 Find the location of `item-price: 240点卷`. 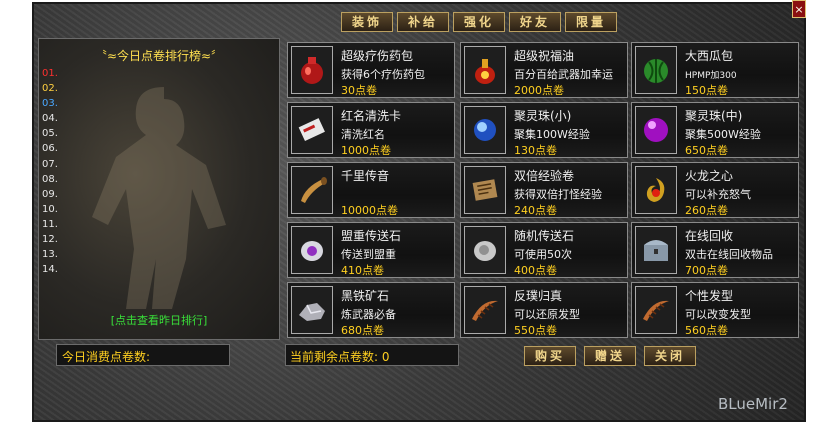

item-price: 240点卷 is located at coordinates (535, 210).